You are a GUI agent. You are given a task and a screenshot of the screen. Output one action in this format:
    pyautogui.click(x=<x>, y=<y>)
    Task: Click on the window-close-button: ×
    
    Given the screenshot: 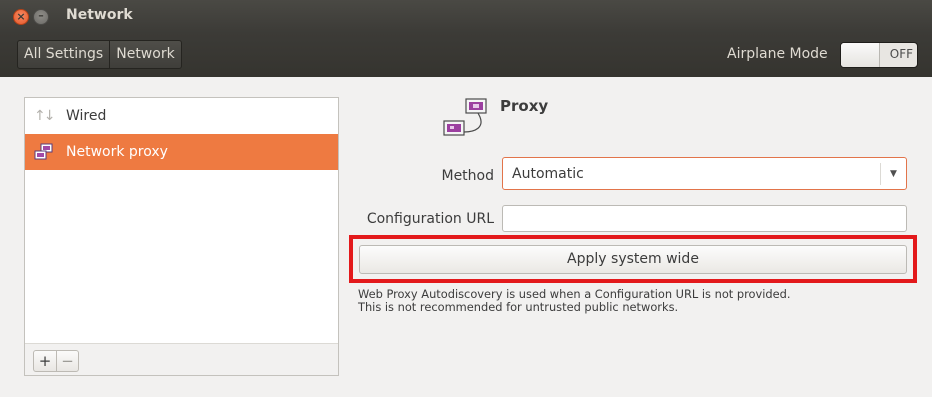 What is the action you would take?
    pyautogui.click(x=21, y=17)
    